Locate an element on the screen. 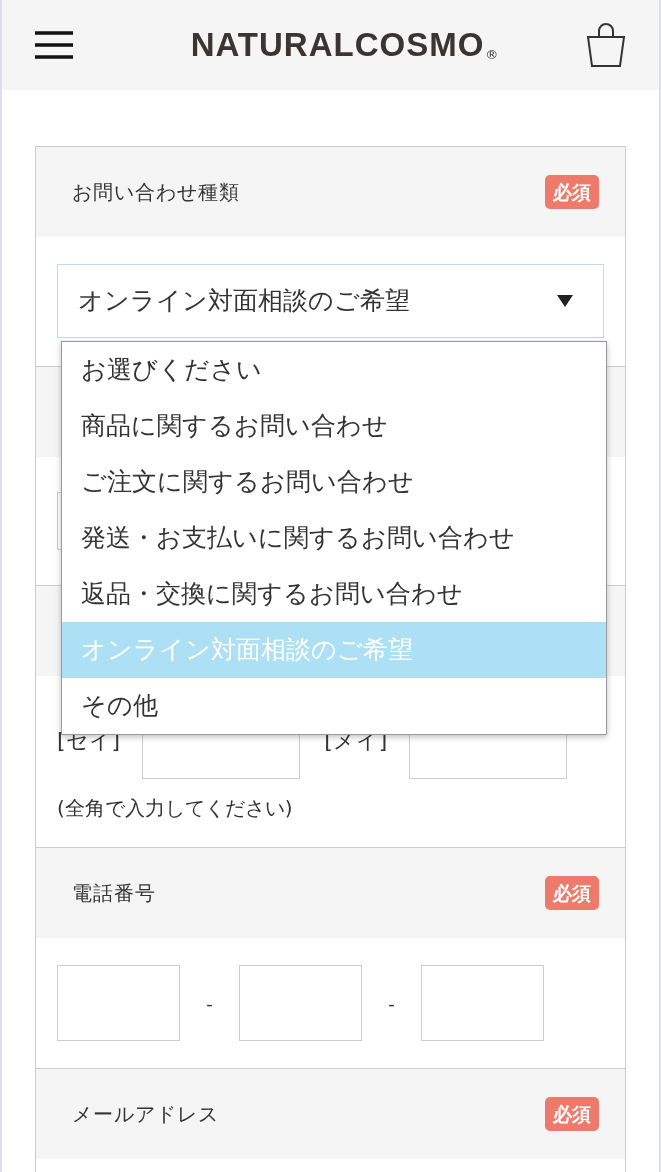 The height and width of the screenshot is (1172, 661). section-label: メールアドレス is located at coordinates (145, 1114).